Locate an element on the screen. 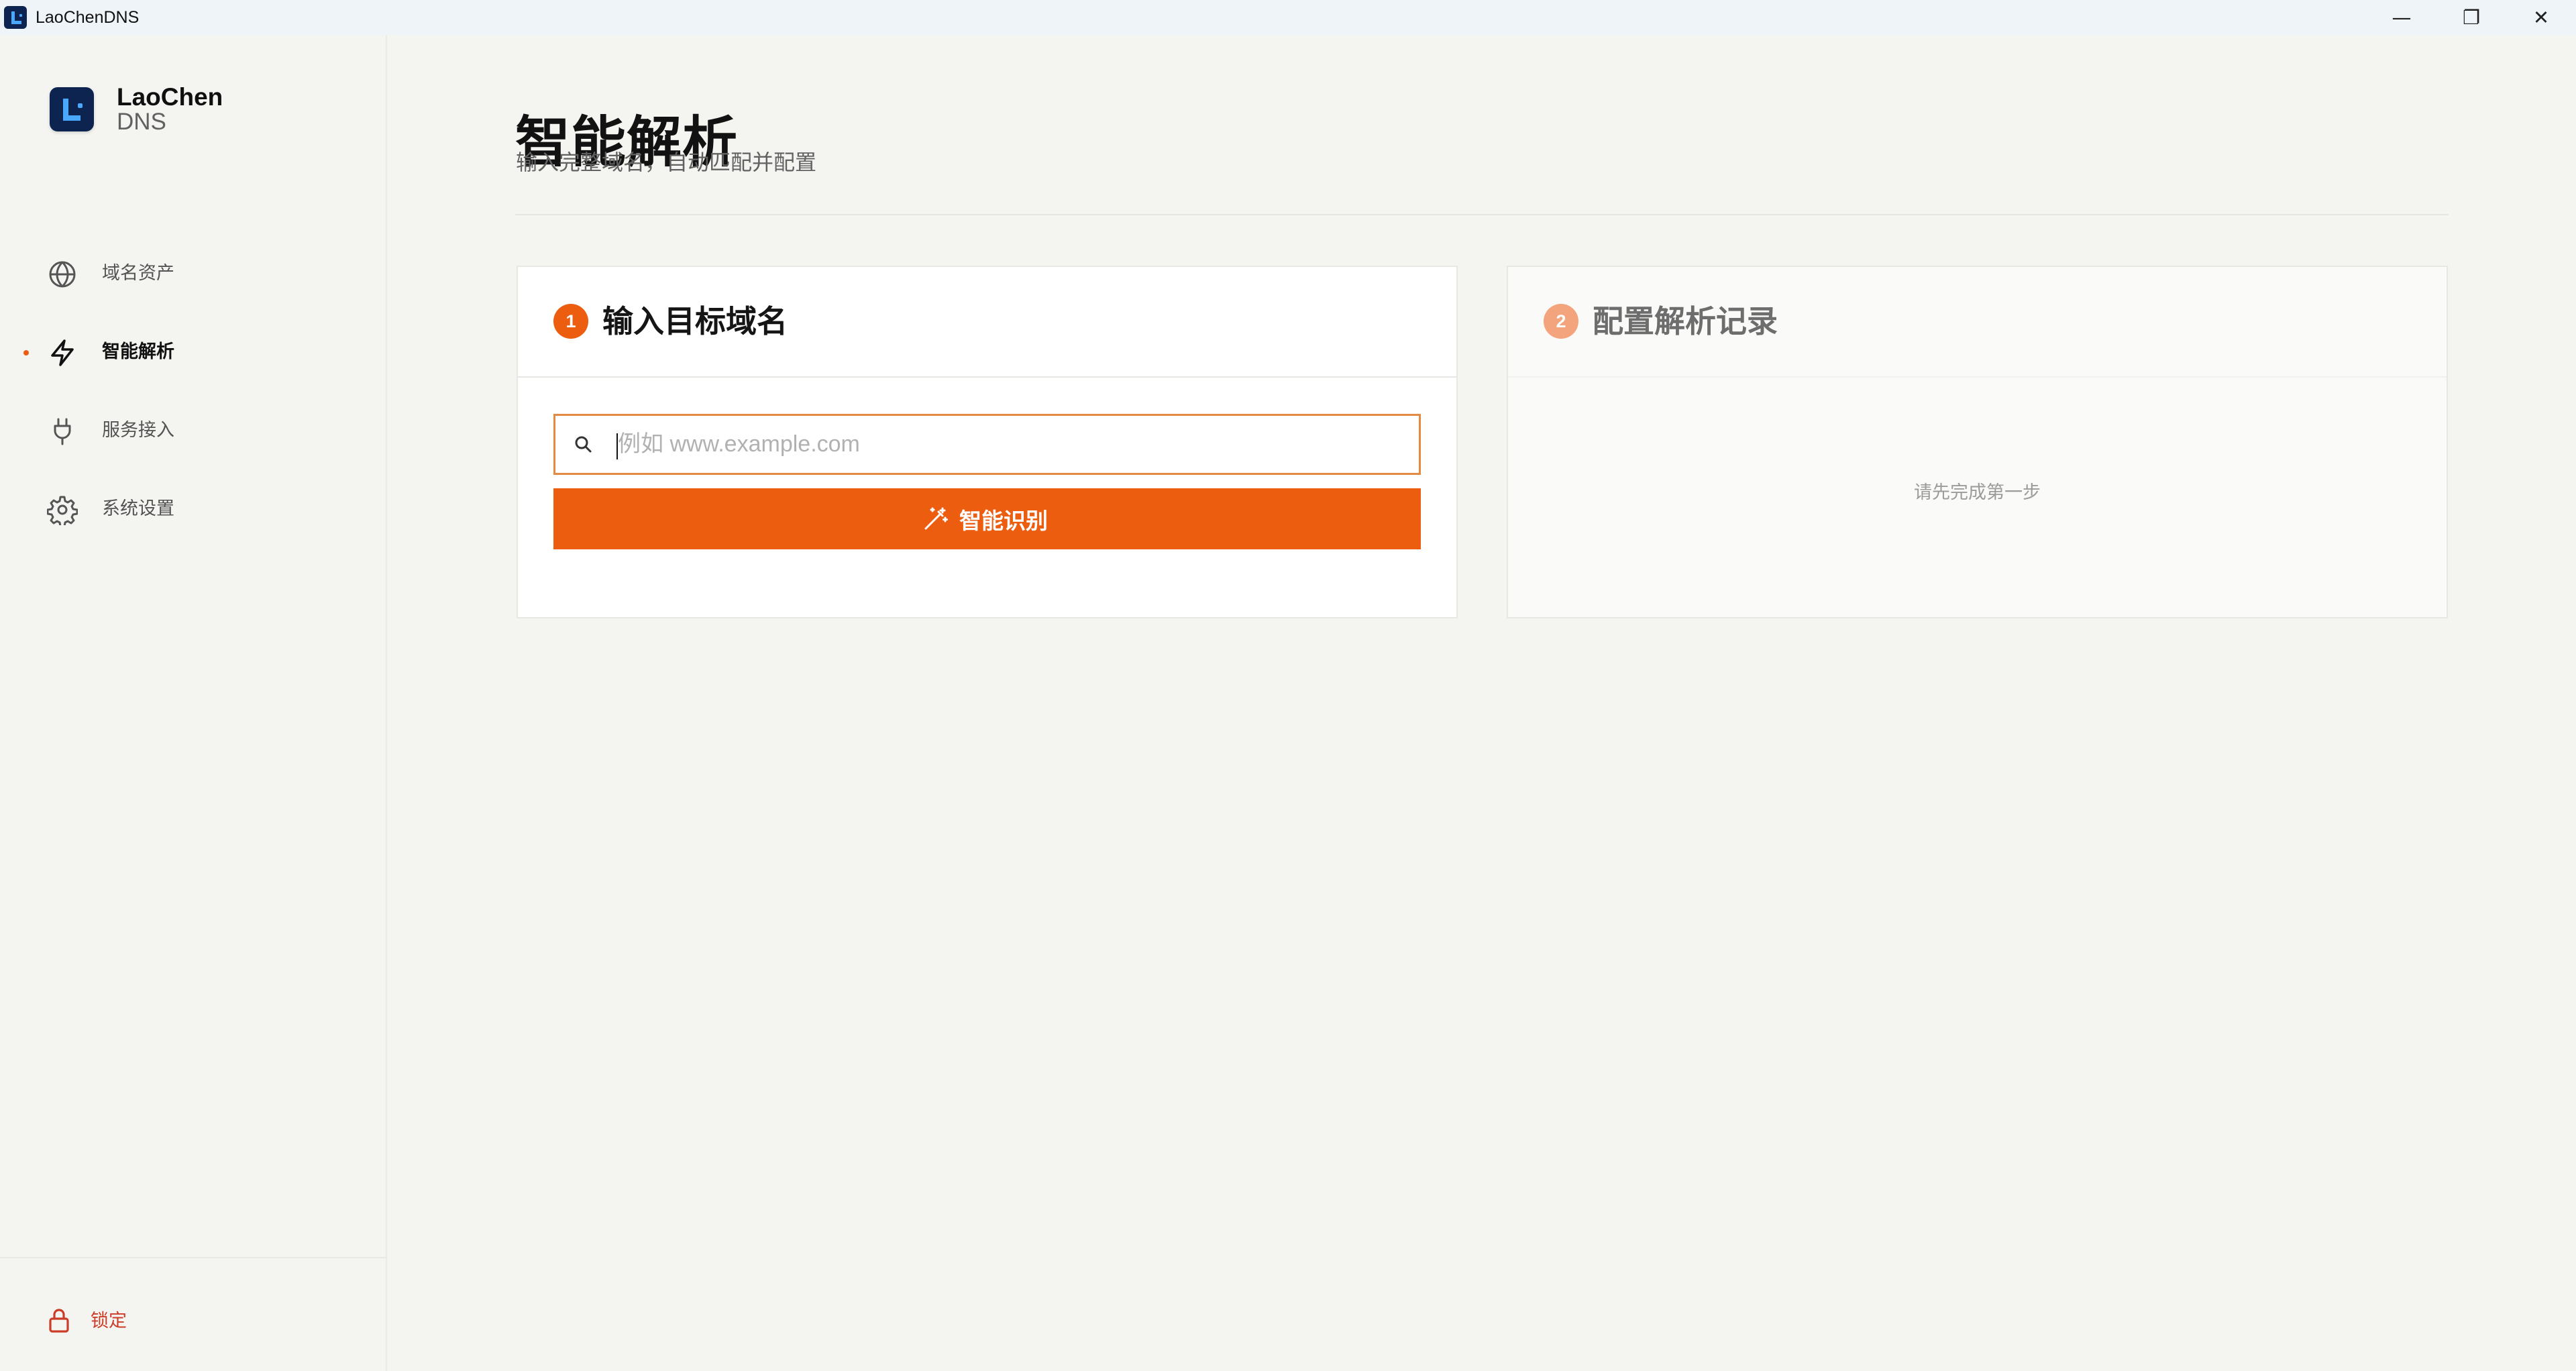 The width and height of the screenshot is (2576, 1371). step-2-card: 2 配置解析记录 请先完成第一步 is located at coordinates (1977, 442).